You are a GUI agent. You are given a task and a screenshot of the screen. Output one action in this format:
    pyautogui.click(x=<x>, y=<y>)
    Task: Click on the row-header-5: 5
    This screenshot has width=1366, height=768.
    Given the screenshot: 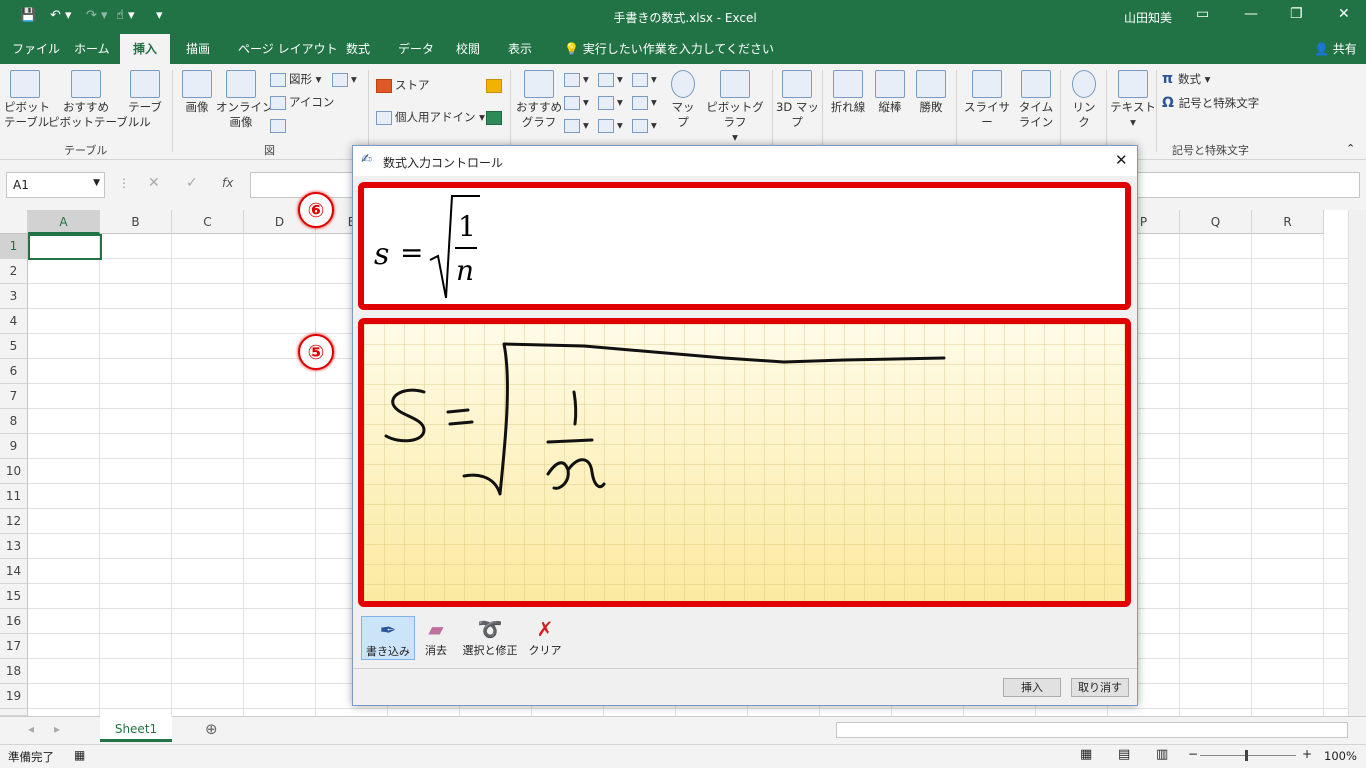 What is the action you would take?
    pyautogui.click(x=14, y=346)
    